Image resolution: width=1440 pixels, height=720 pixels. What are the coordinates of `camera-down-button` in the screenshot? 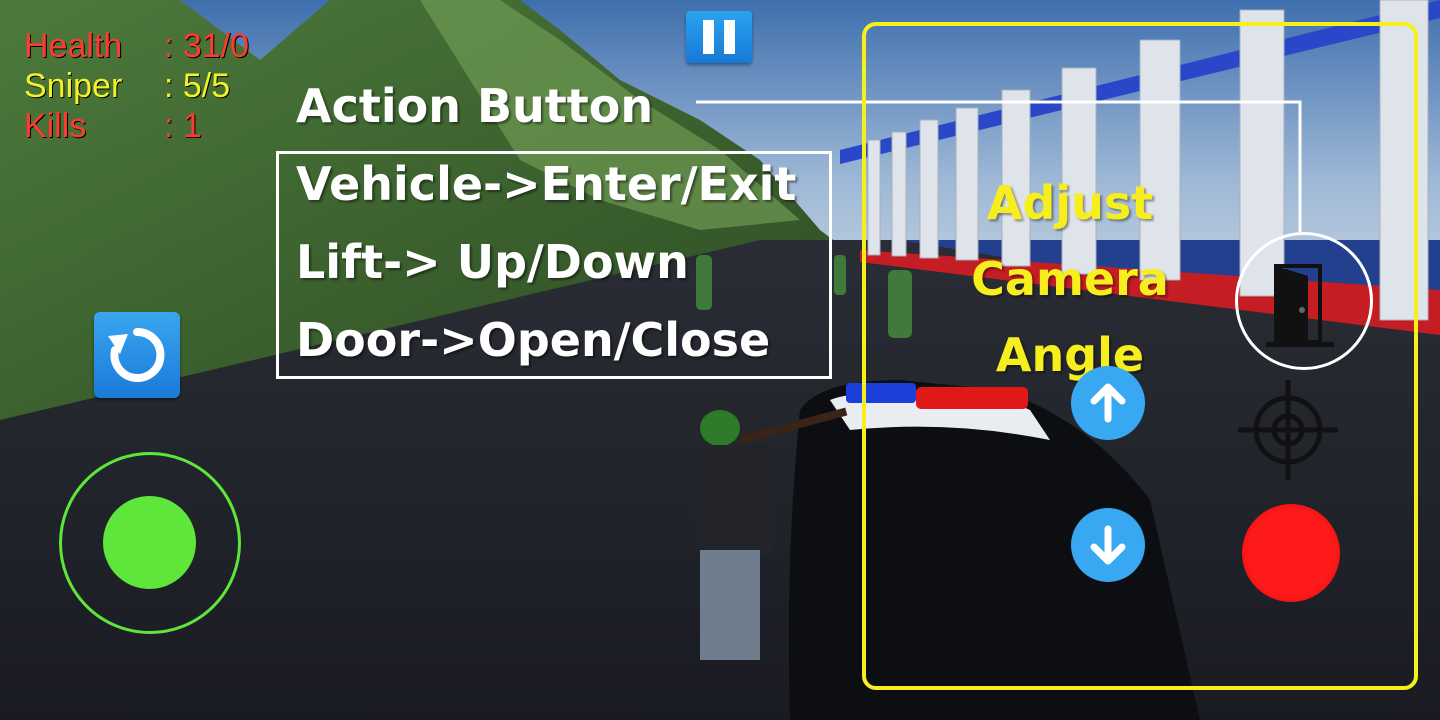 It's located at (1108, 545).